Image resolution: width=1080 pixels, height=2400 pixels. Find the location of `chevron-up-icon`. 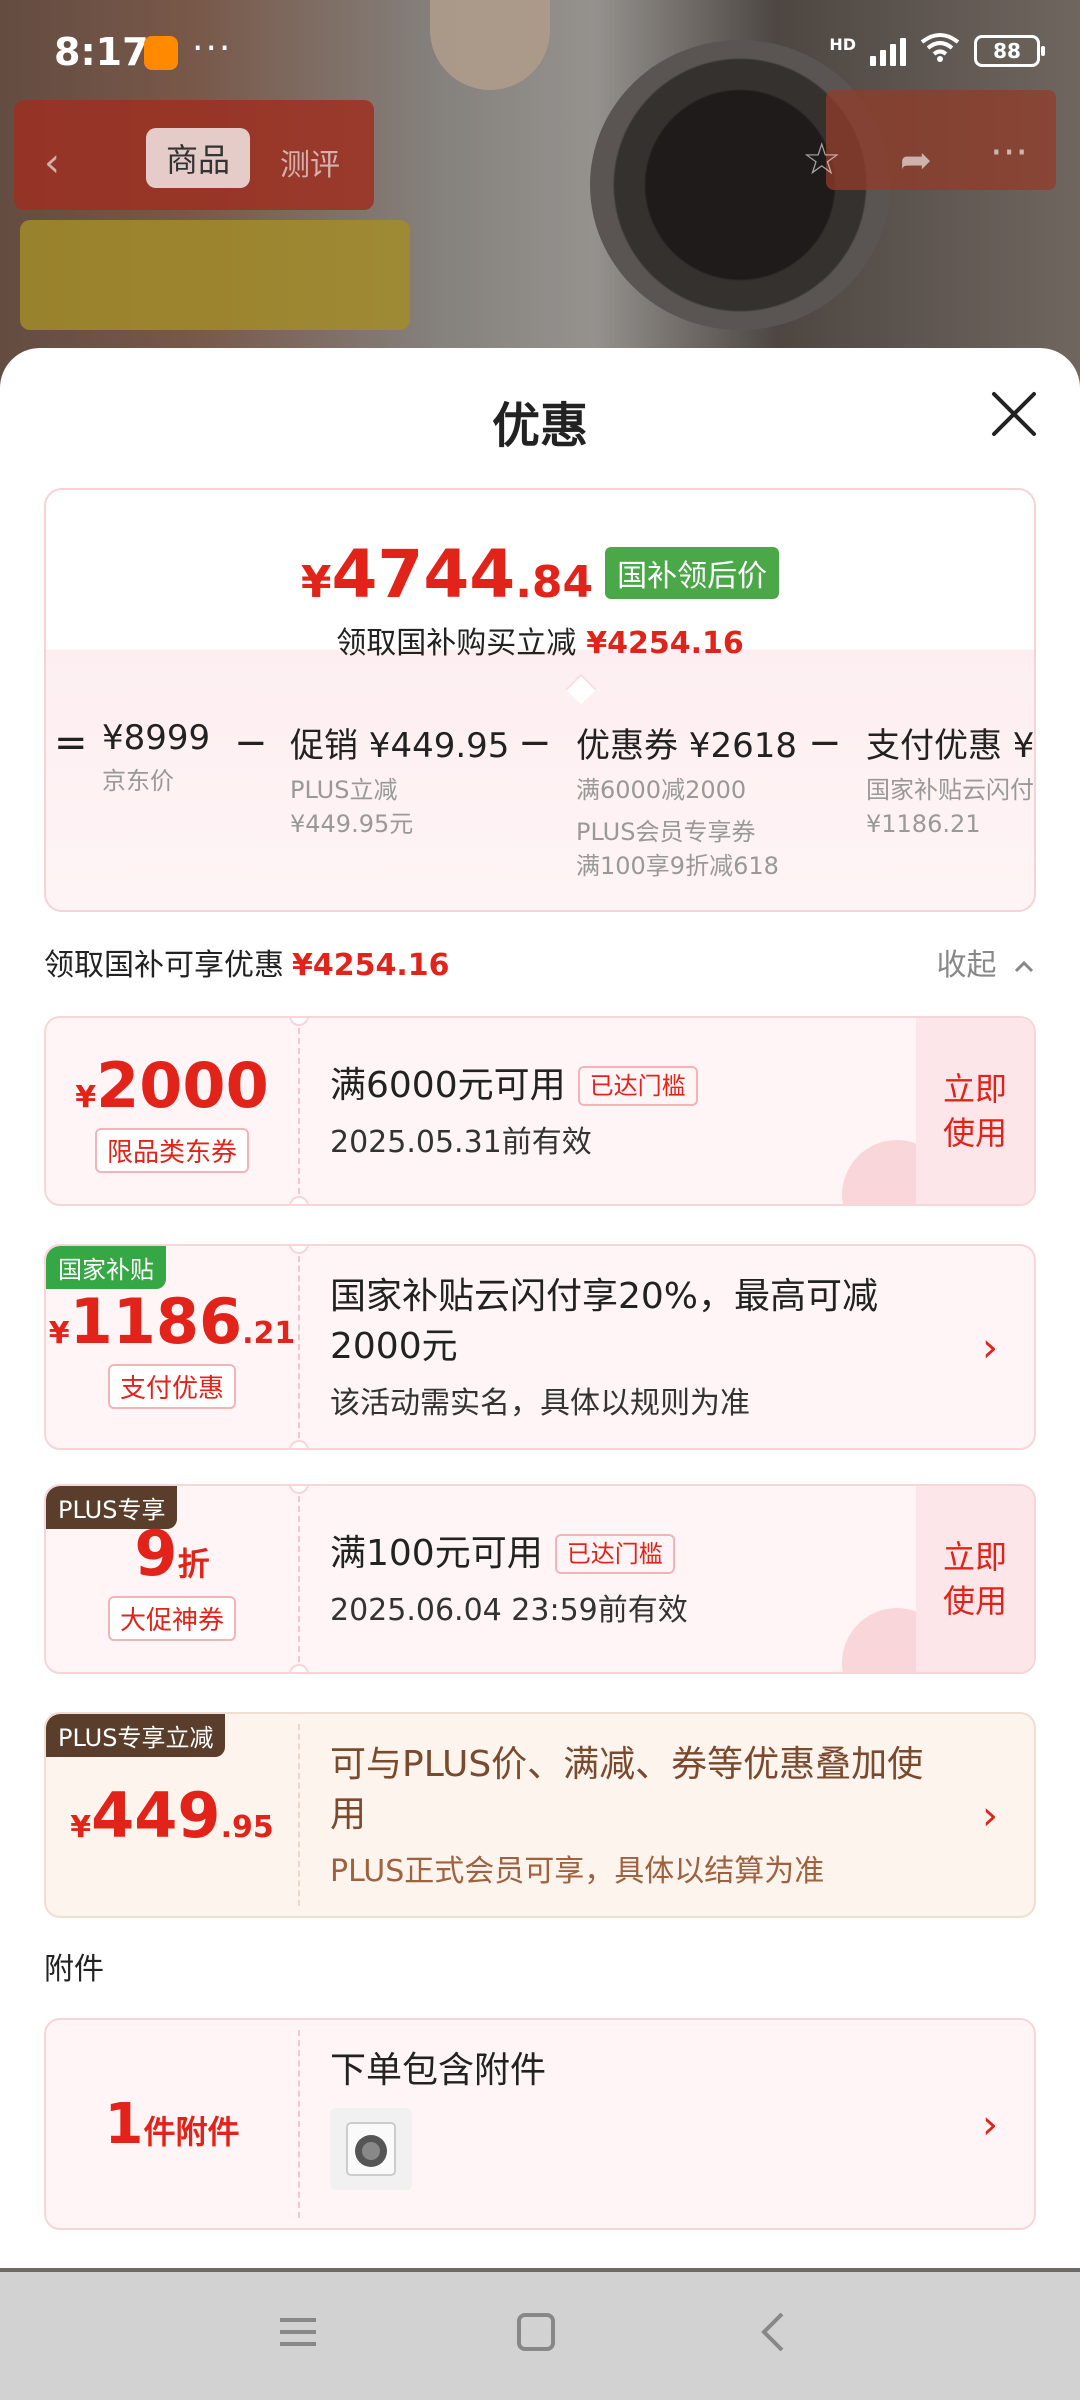

chevron-up-icon is located at coordinates (1024, 966).